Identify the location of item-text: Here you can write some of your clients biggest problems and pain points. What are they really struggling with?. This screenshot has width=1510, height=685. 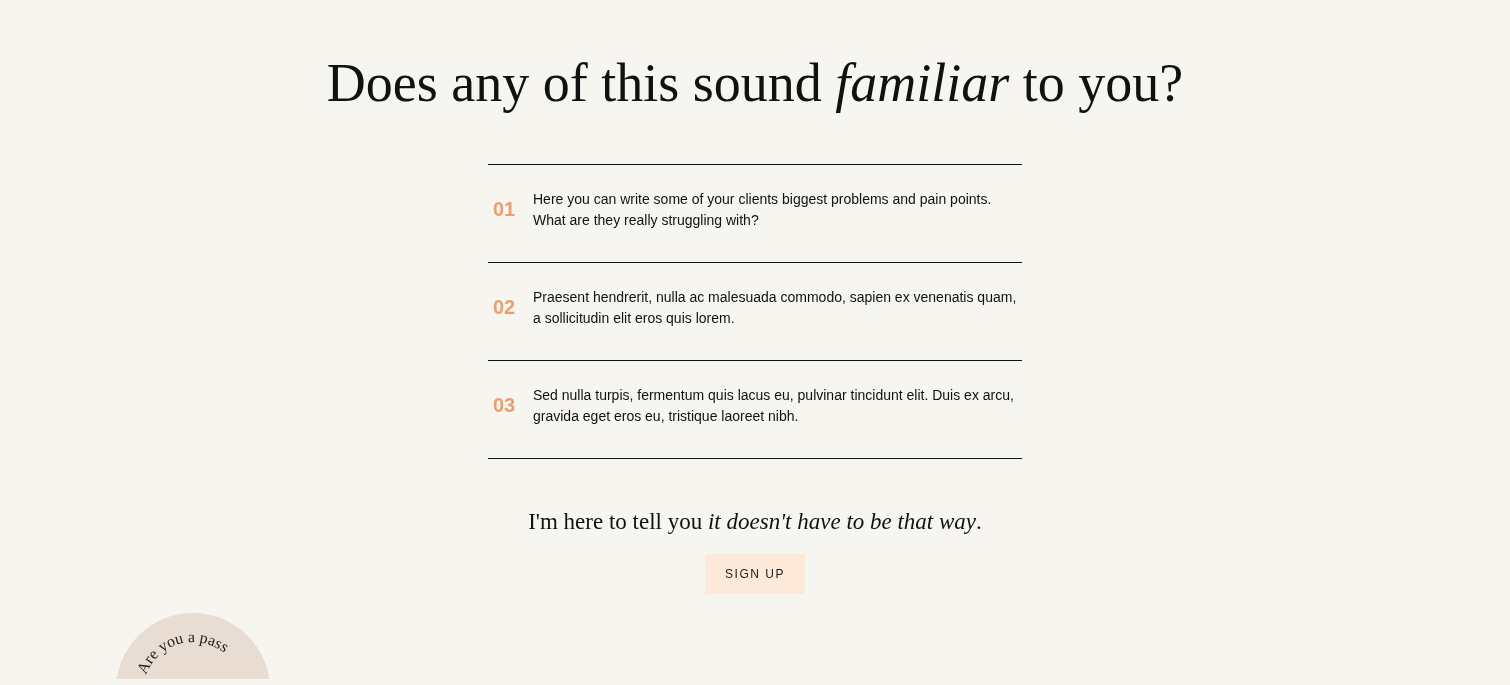
(763, 209).